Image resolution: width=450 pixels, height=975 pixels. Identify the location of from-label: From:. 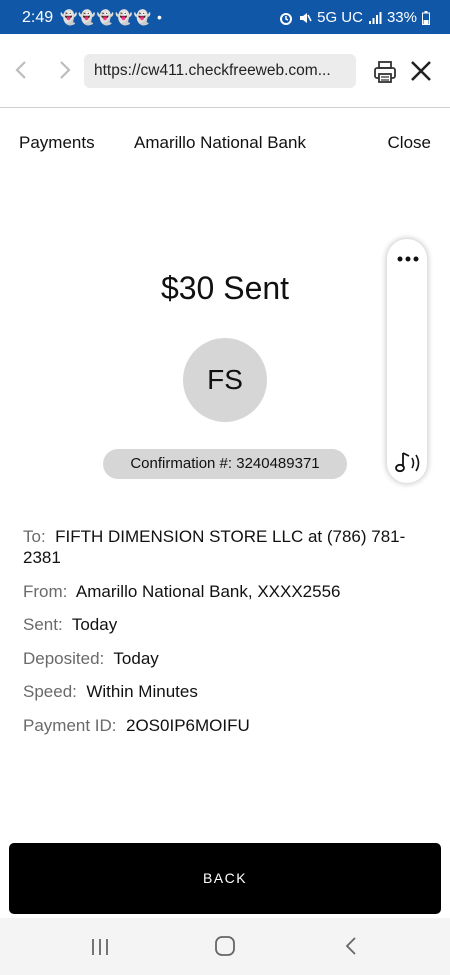
(45, 591).